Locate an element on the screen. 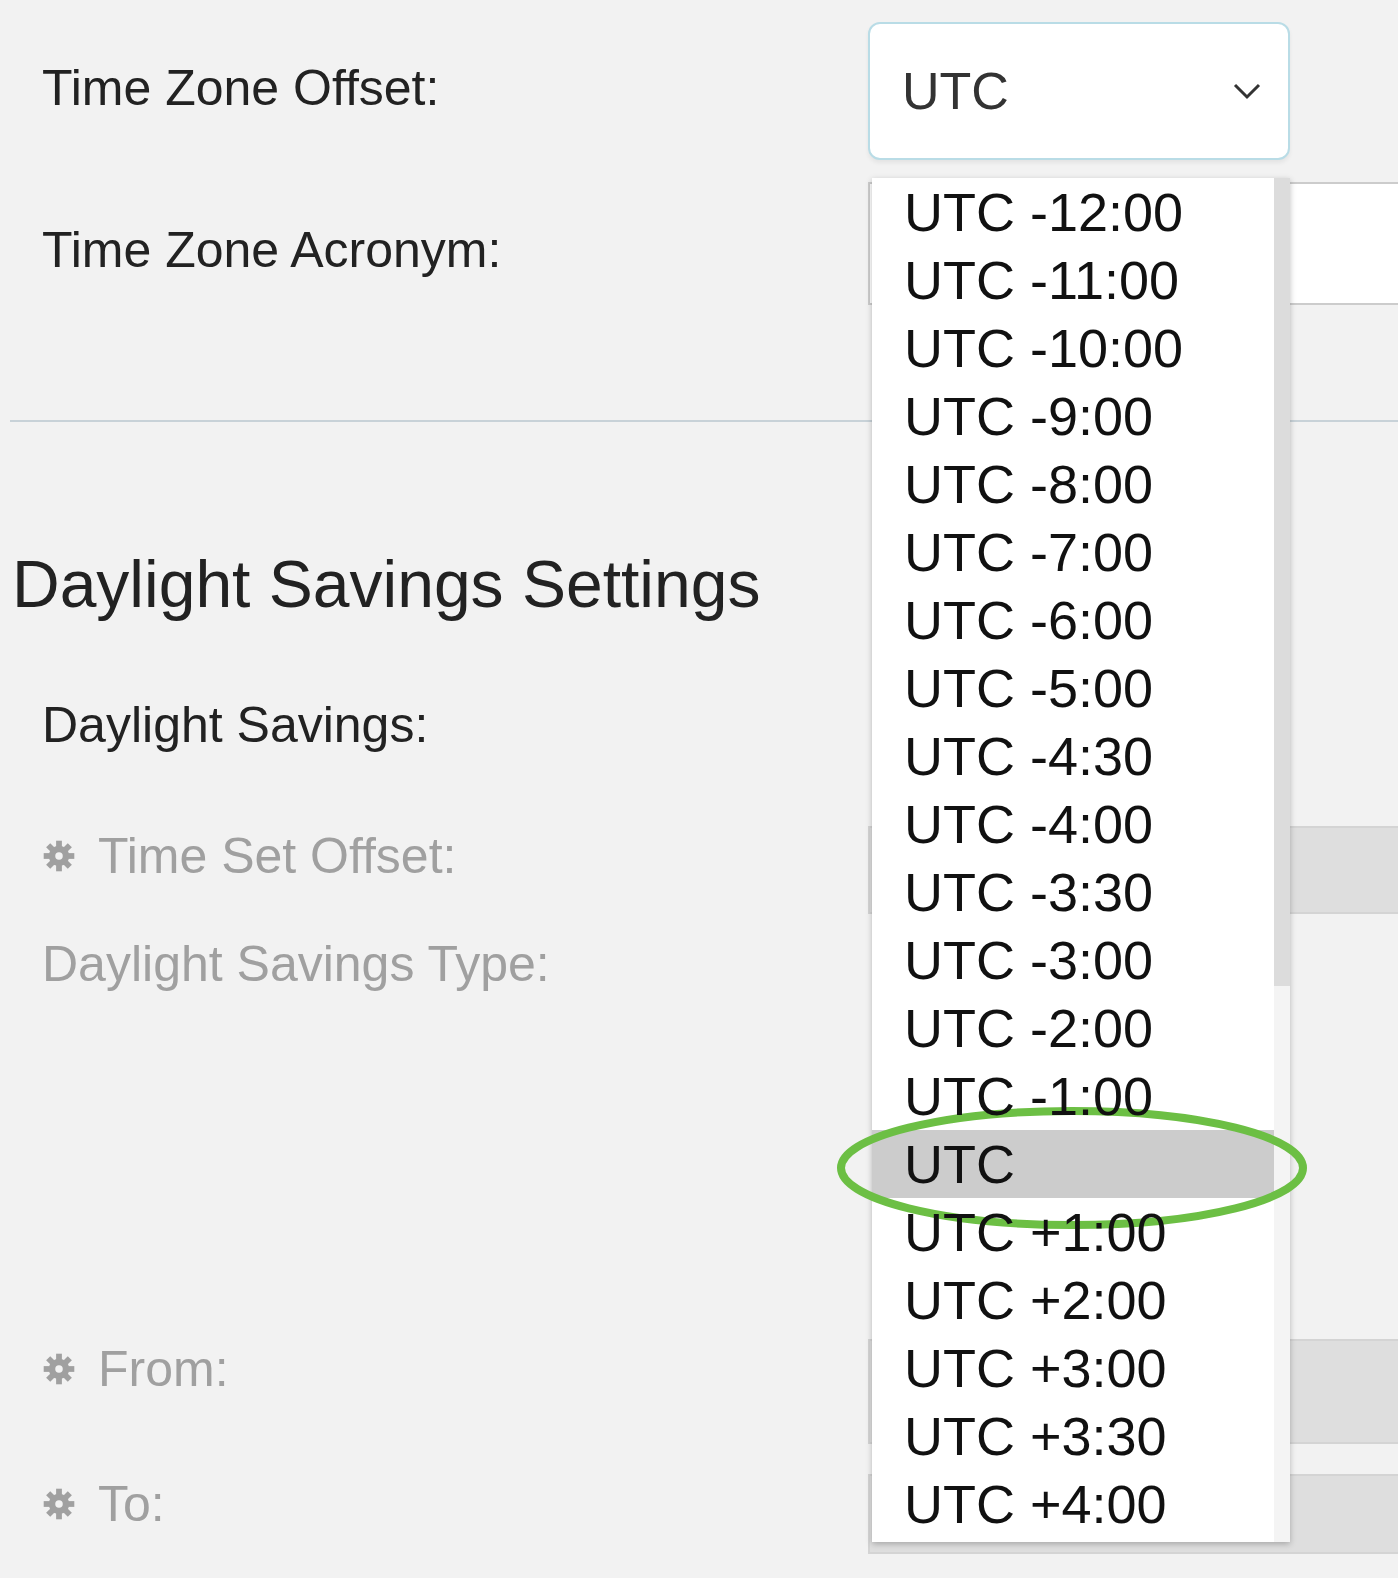 This screenshot has width=1398, height=1578. dropdown-option: UTC is located at coordinates (1073, 1164).